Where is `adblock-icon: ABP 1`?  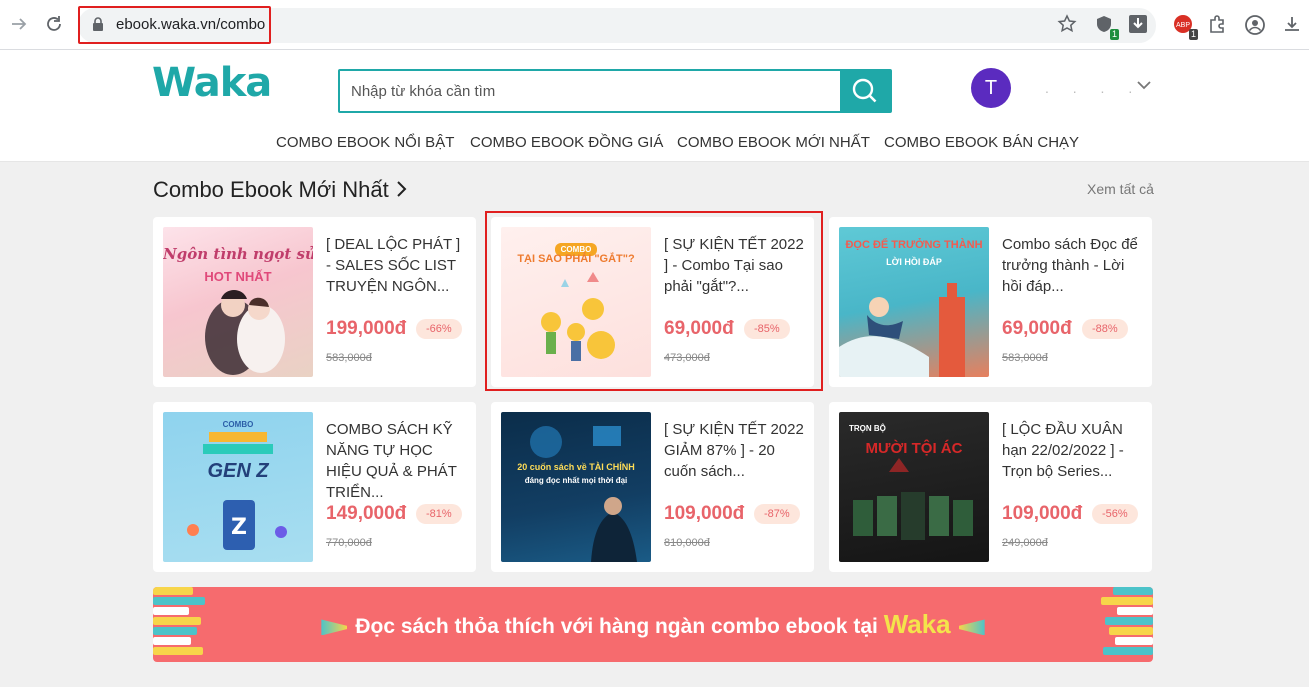
adblock-icon: ABP 1 is located at coordinates (1185, 27).